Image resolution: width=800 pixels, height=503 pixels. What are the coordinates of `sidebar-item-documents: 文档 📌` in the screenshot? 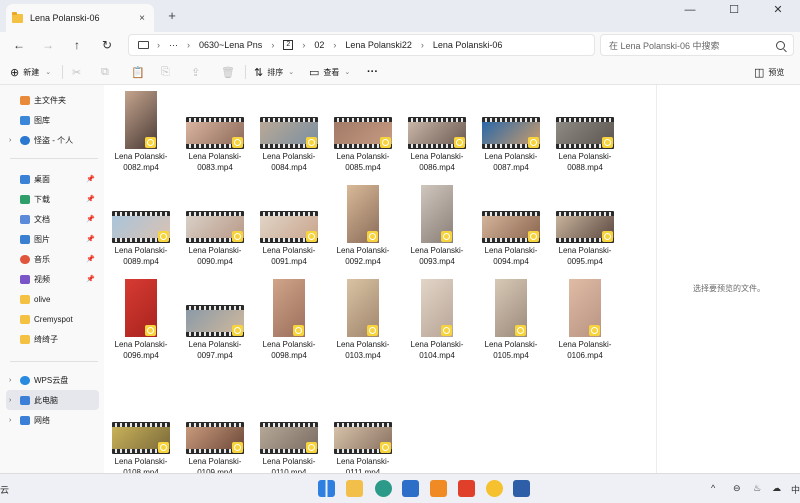 It's located at (52, 219).